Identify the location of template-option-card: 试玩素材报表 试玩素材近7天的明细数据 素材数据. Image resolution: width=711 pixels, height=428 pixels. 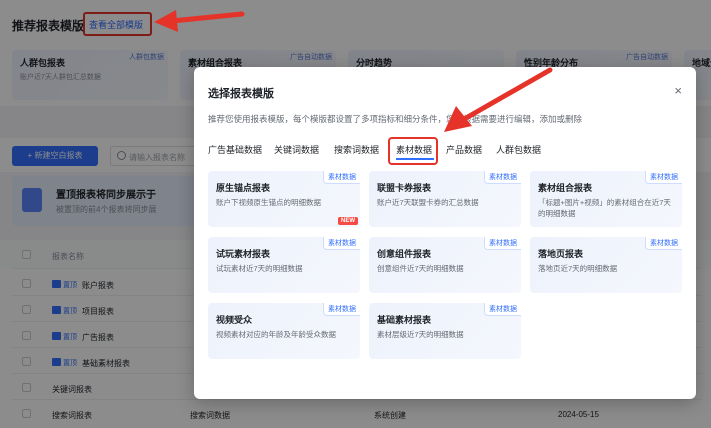
(284, 265).